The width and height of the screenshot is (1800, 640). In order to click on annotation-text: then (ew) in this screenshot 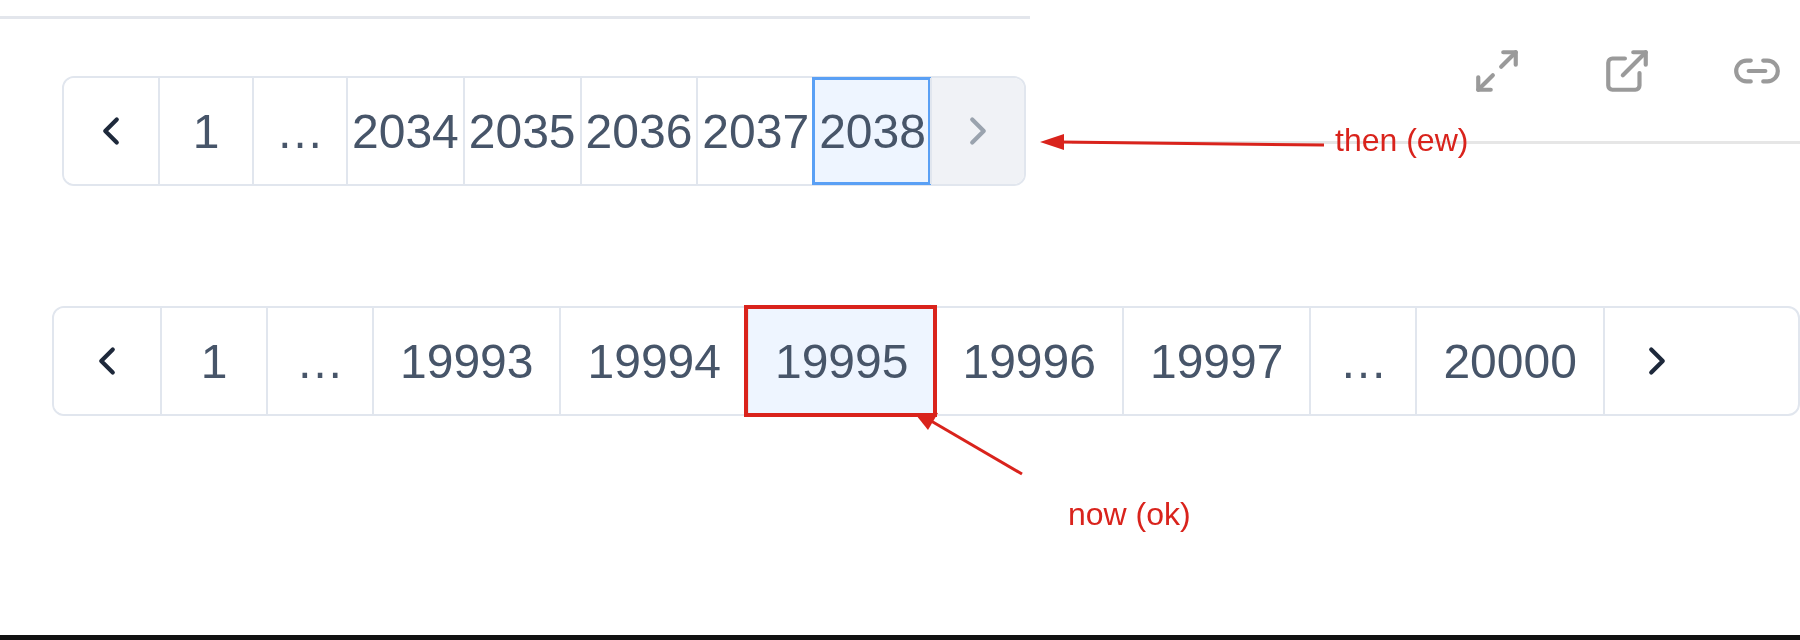, I will do `click(1402, 140)`.